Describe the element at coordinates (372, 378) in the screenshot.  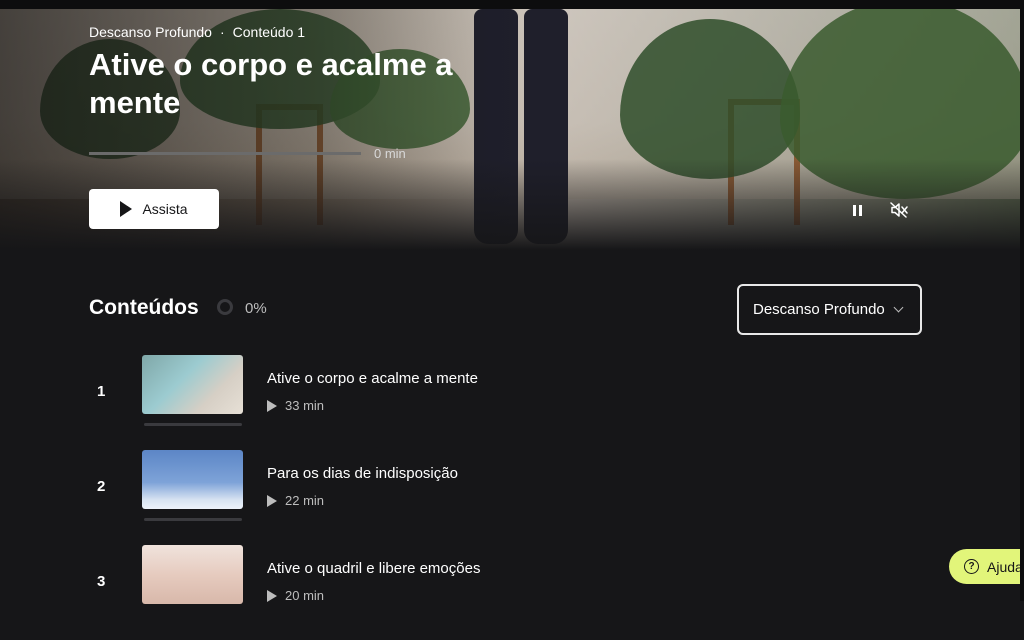
I see `item-title: Ative o corpo e acalme a mente` at that location.